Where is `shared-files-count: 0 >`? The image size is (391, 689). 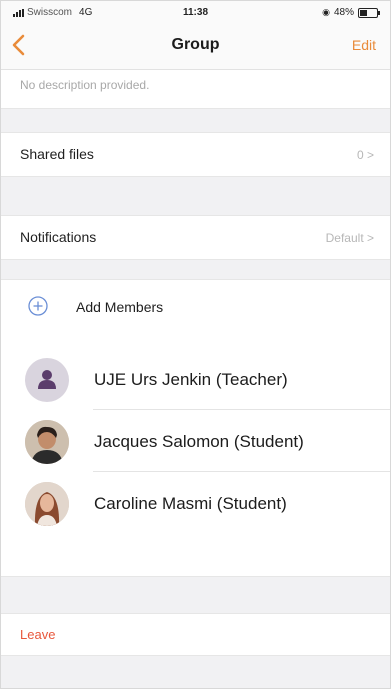 shared-files-count: 0 > is located at coordinates (365, 155).